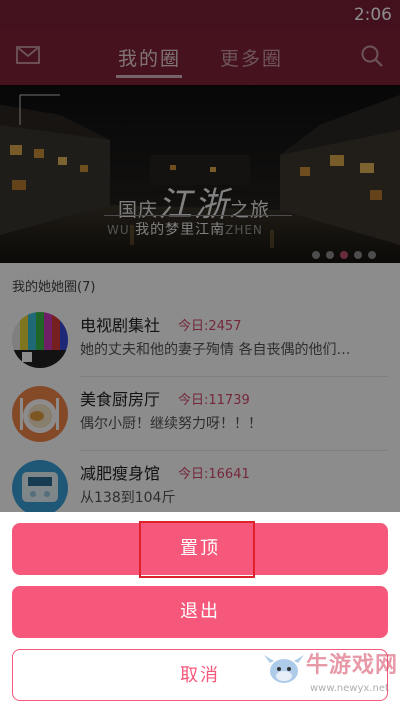  Describe the element at coordinates (349, 688) in the screenshot. I see `watermark-url: www.newyx.net` at that location.